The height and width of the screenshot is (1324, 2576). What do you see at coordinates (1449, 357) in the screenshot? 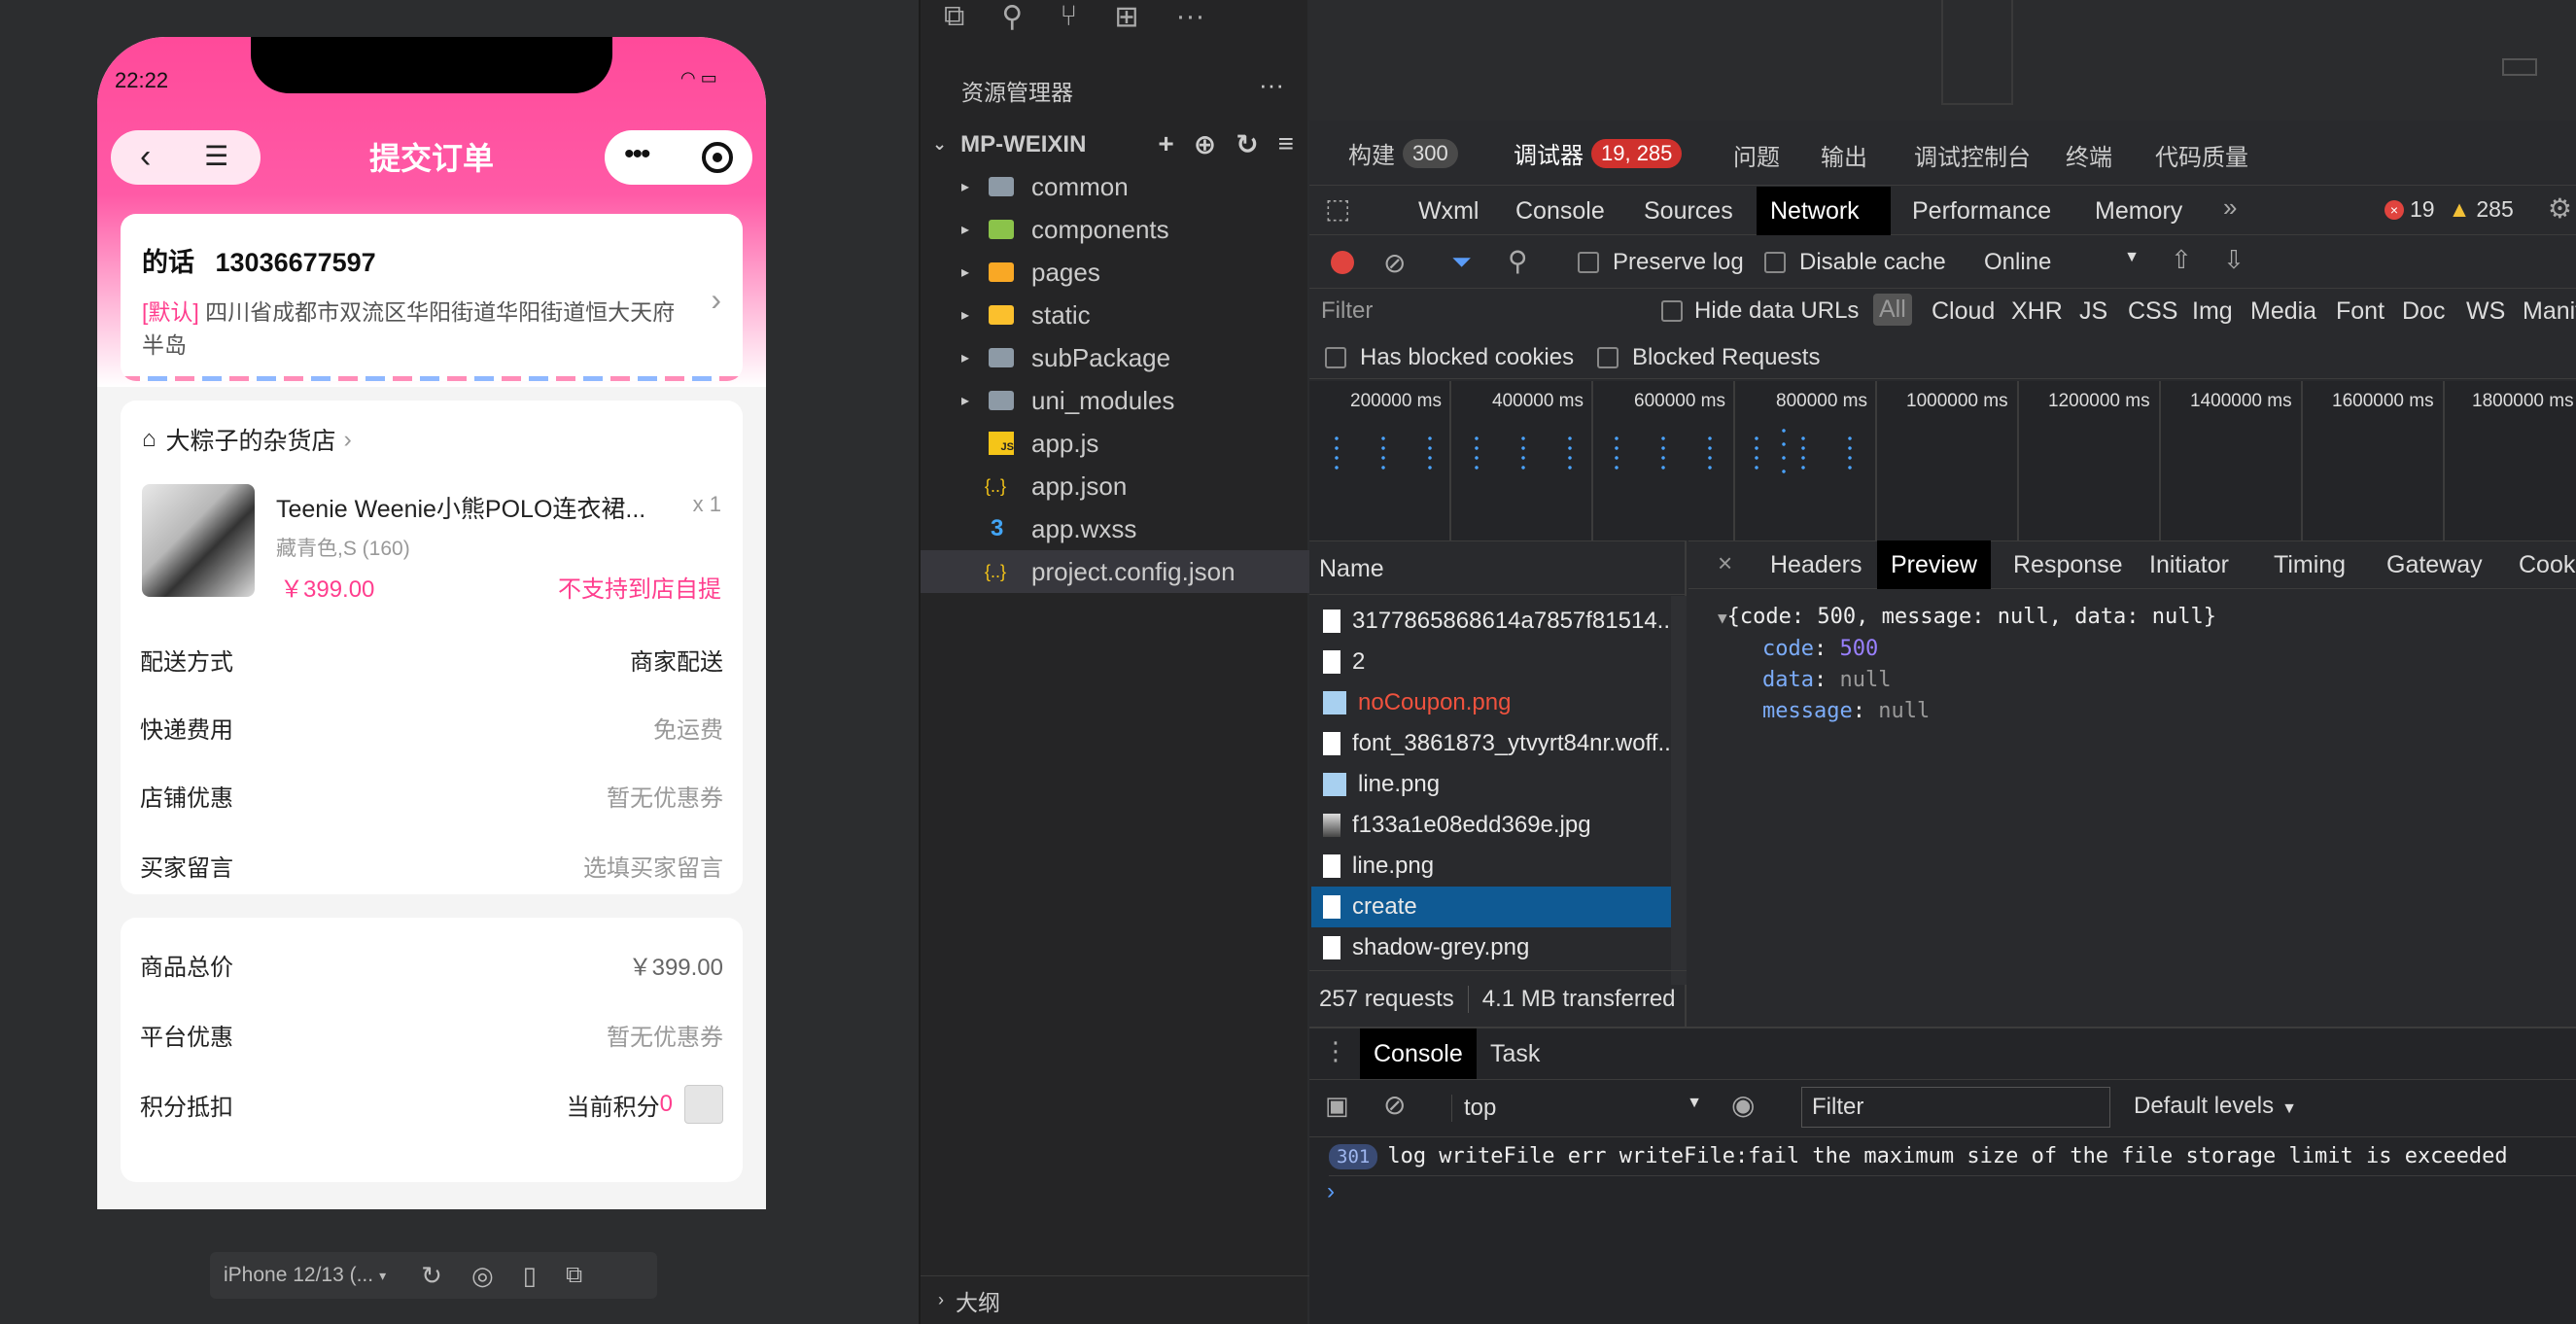
I see `blocked-cookies-toggle: Has blocked cookies` at bounding box center [1449, 357].